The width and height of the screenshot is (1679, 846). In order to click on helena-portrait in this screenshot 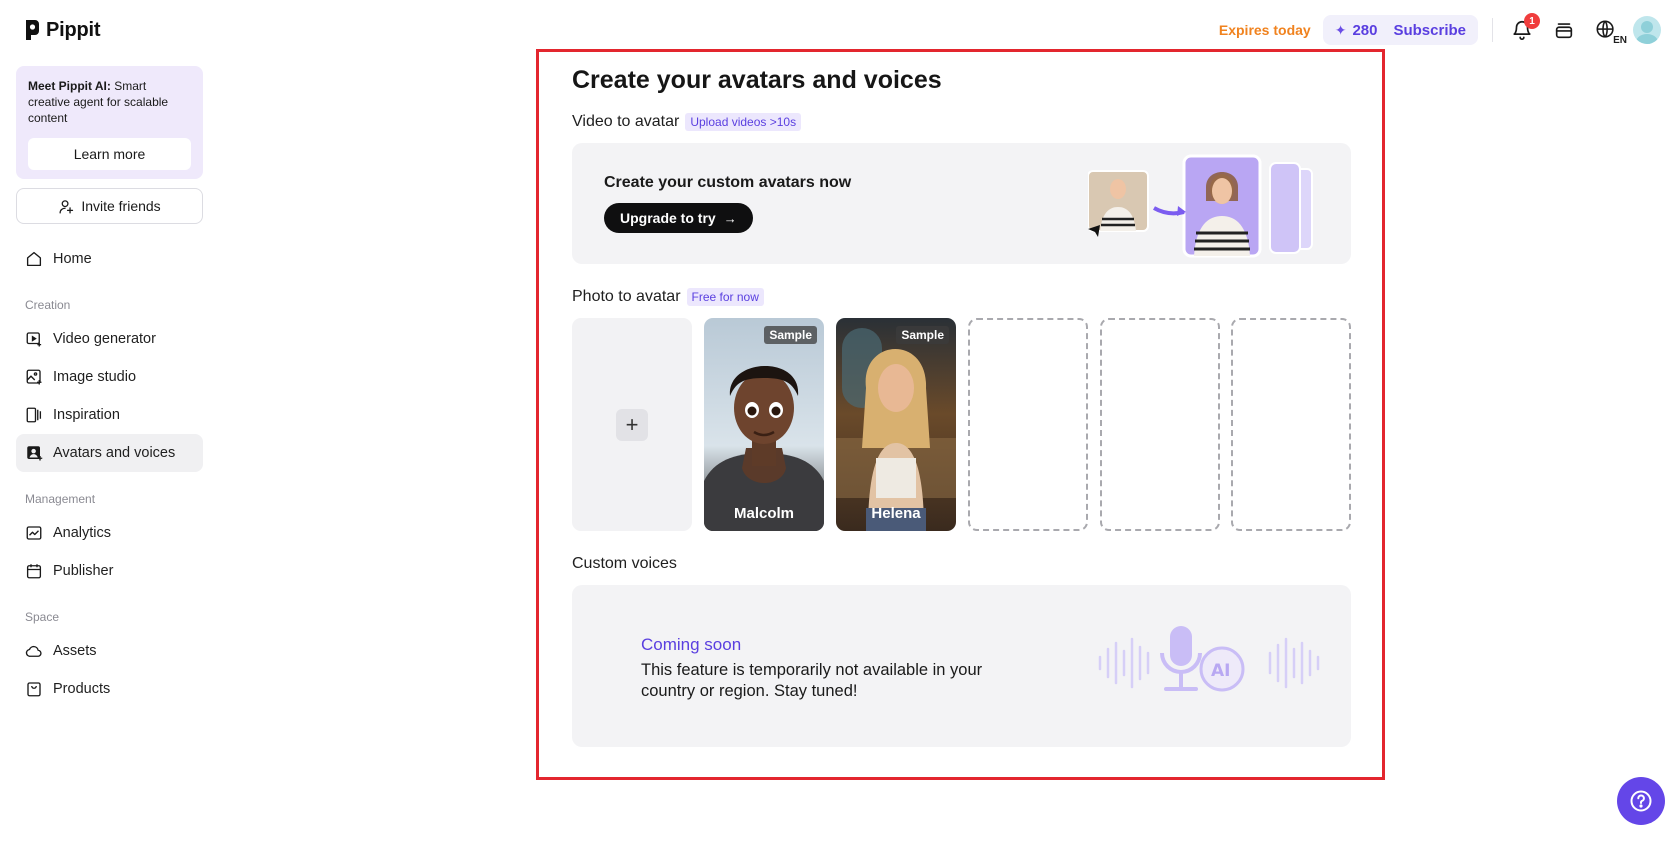, I will do `click(896, 429)`.